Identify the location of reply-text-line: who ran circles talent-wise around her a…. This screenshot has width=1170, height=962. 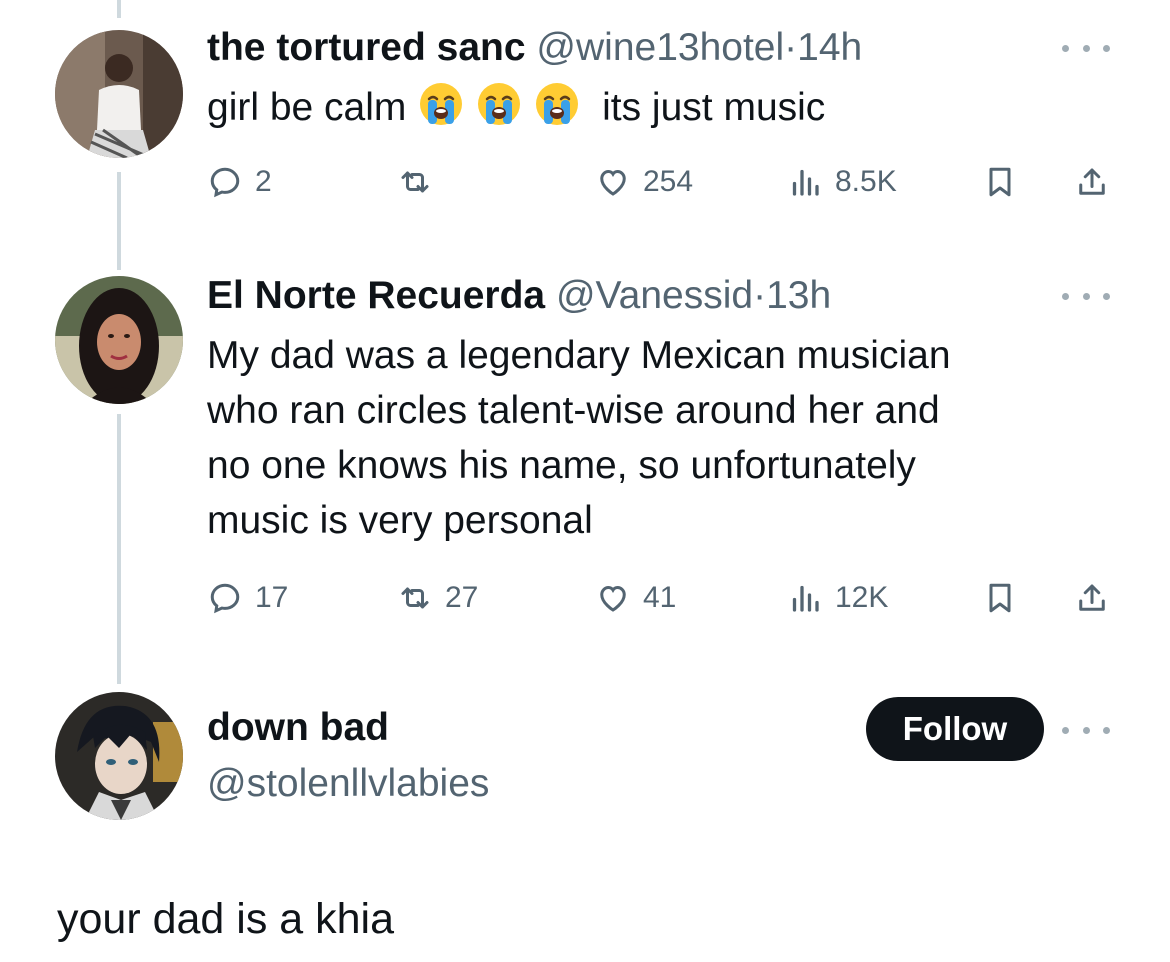
(573, 410).